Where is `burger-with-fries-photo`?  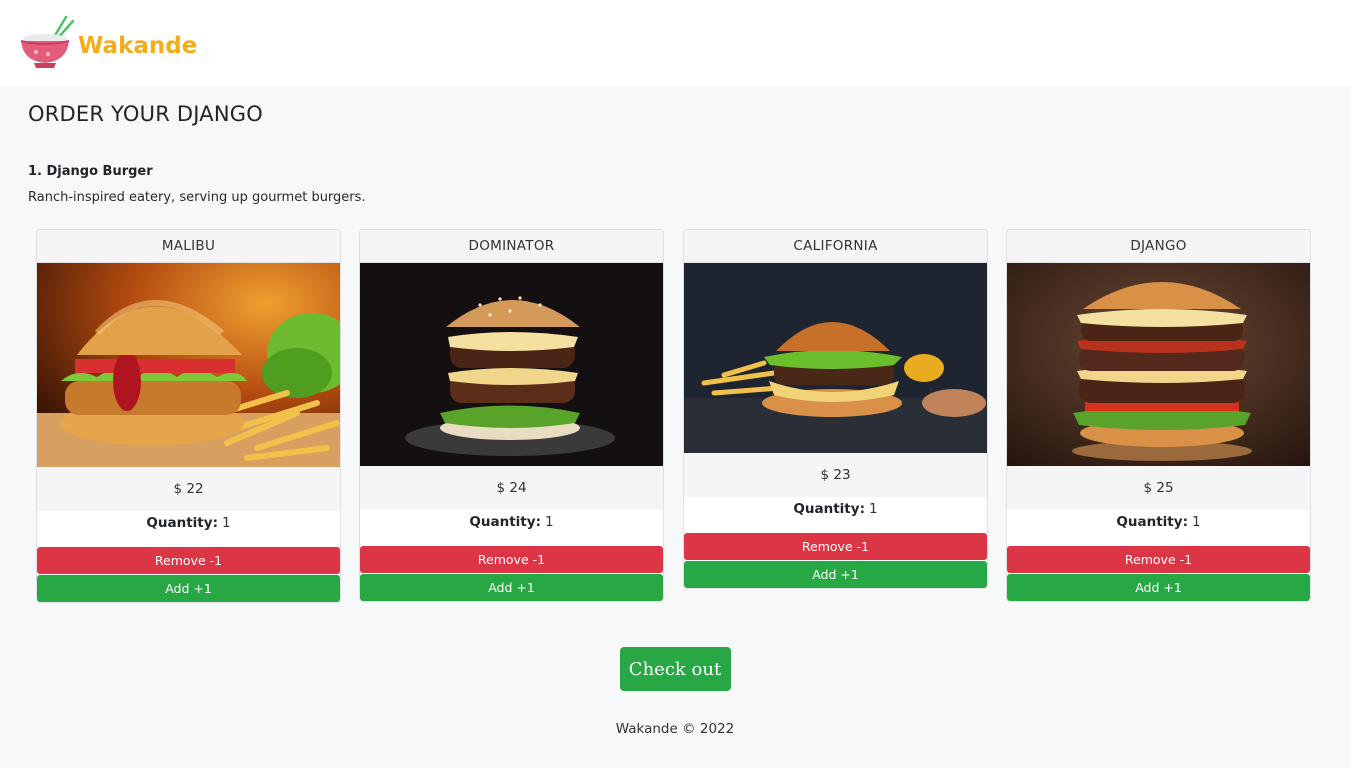 burger-with-fries-photo is located at coordinates (188, 365).